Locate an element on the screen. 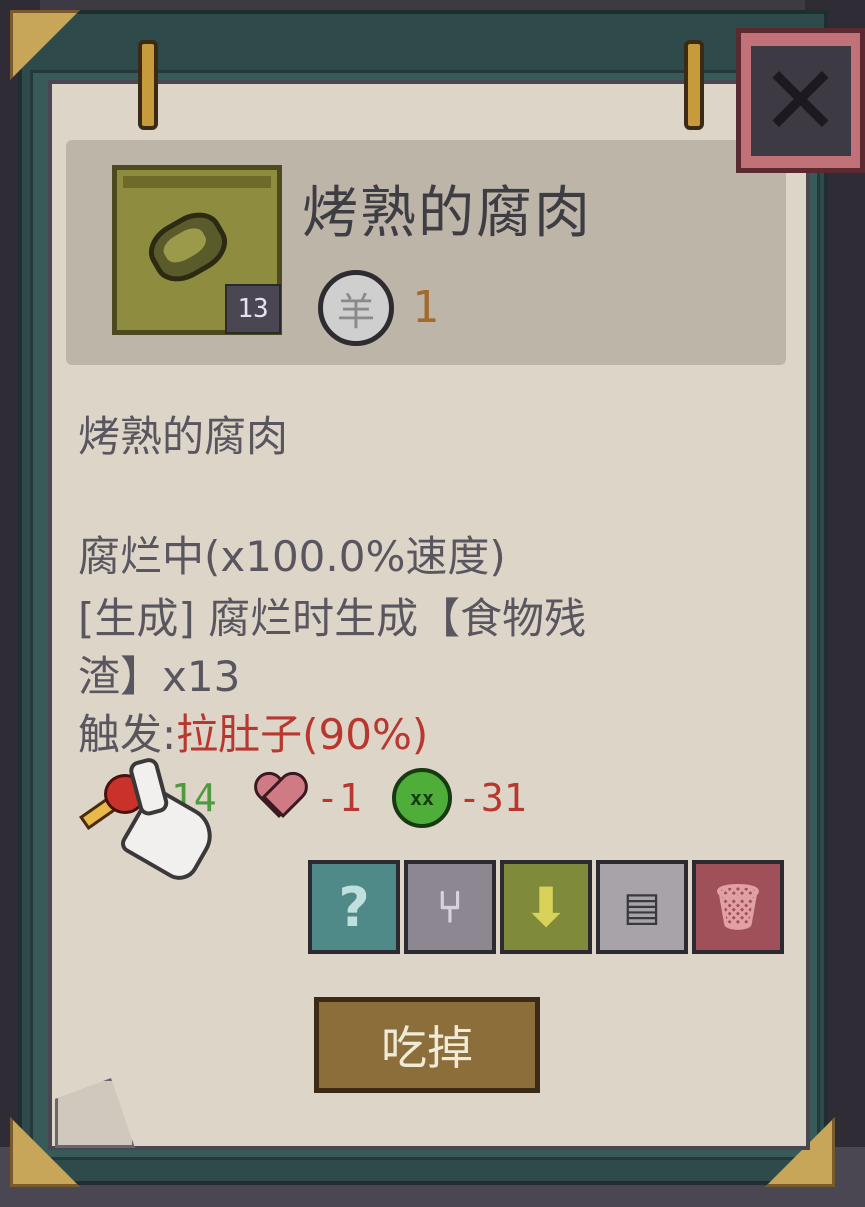 This screenshot has width=865, height=1207. stat-sickness: xx -31 is located at coordinates (459, 798).